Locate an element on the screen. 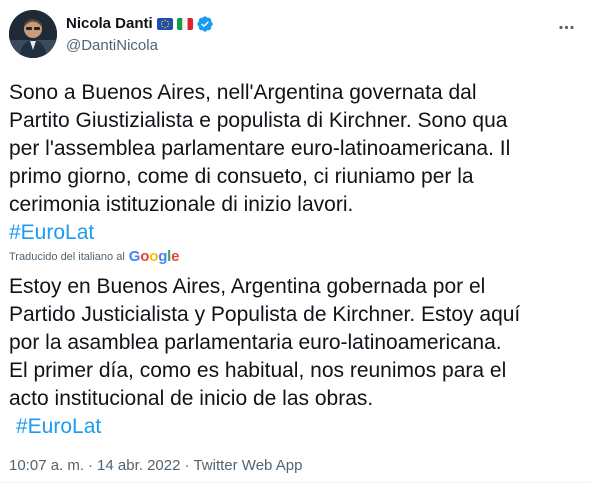 The width and height of the screenshot is (591, 483). google-logo-letter-g2: g is located at coordinates (163, 256).